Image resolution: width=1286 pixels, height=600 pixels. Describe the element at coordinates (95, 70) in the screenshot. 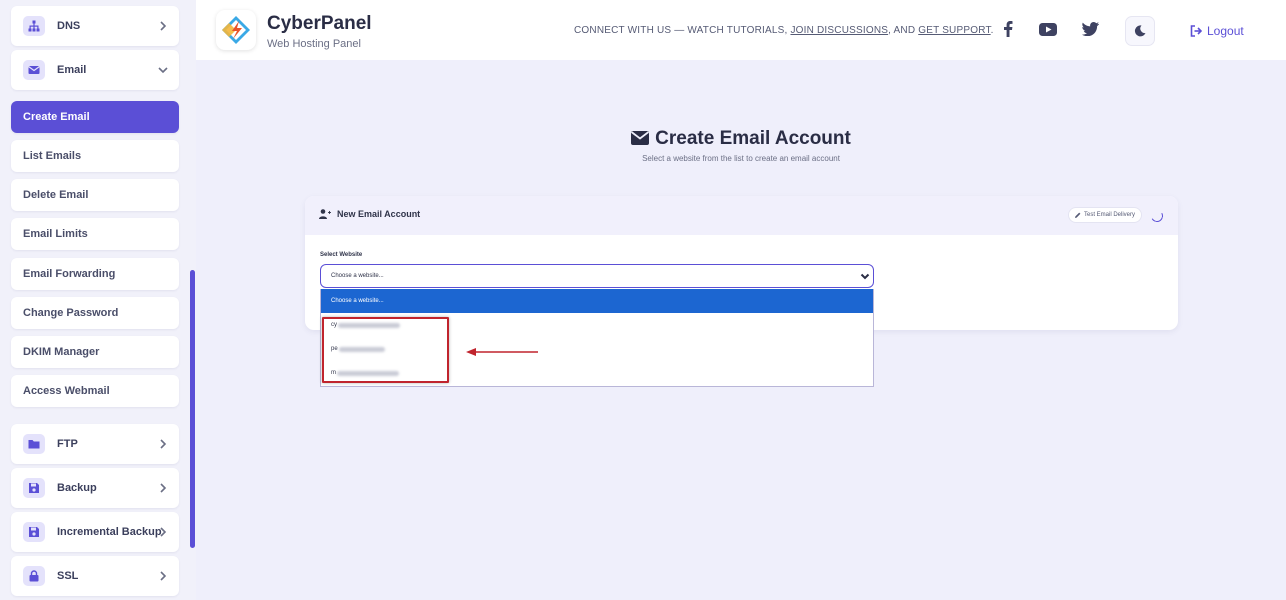

I see `sidebar-item-email: Email` at that location.